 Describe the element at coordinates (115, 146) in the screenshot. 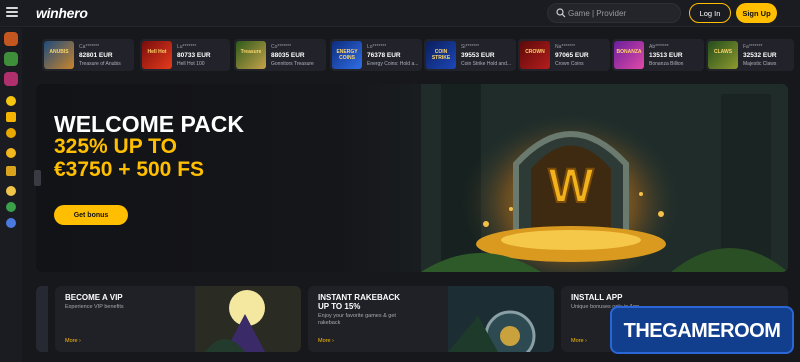

I see `banner-offer-line1: 325% UP TO` at that location.